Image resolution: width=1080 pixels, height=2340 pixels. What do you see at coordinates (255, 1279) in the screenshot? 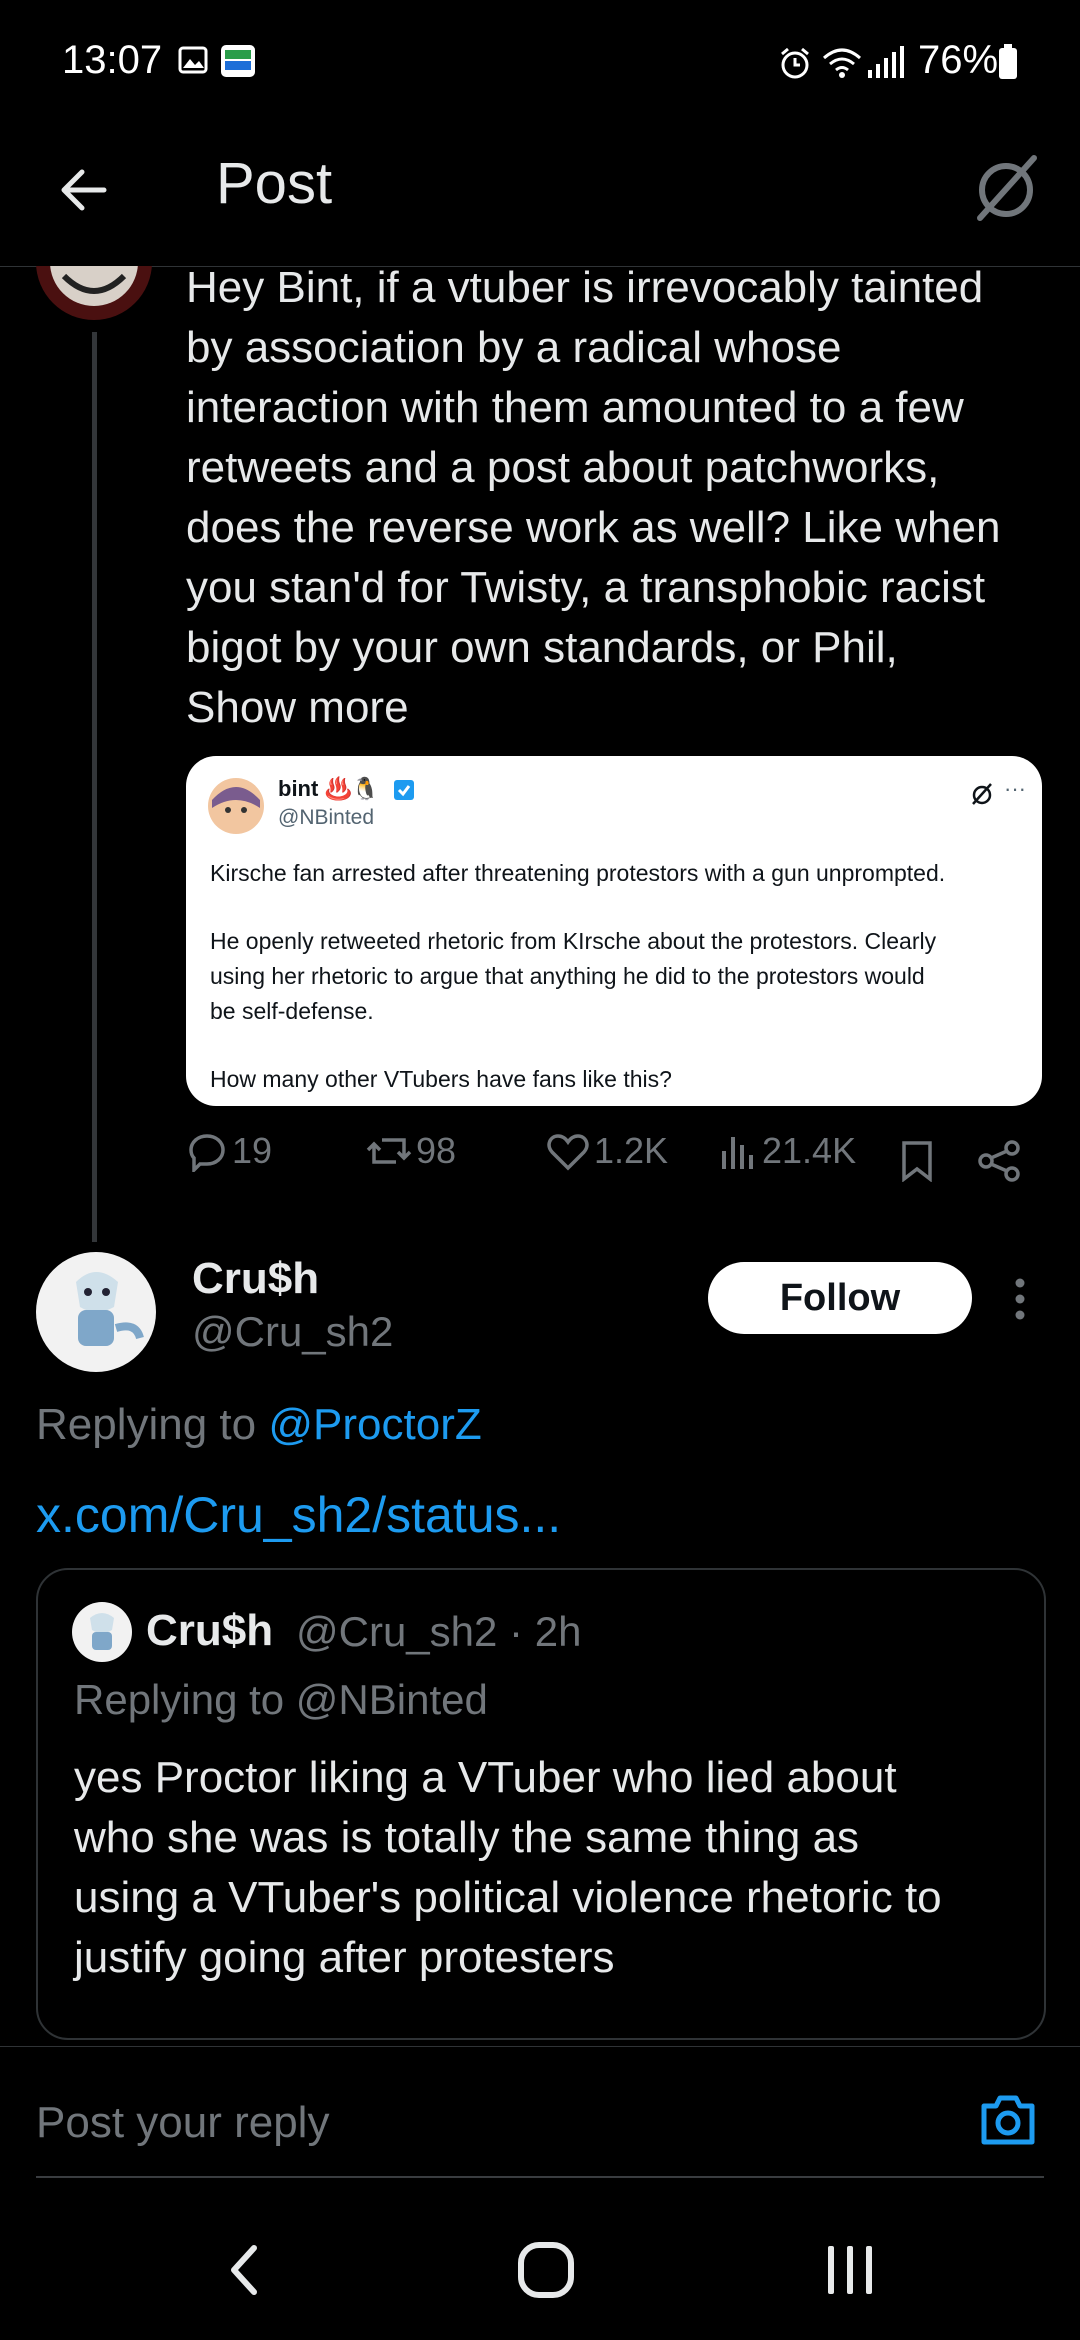
I see `reply-author-name: Cru$h` at bounding box center [255, 1279].